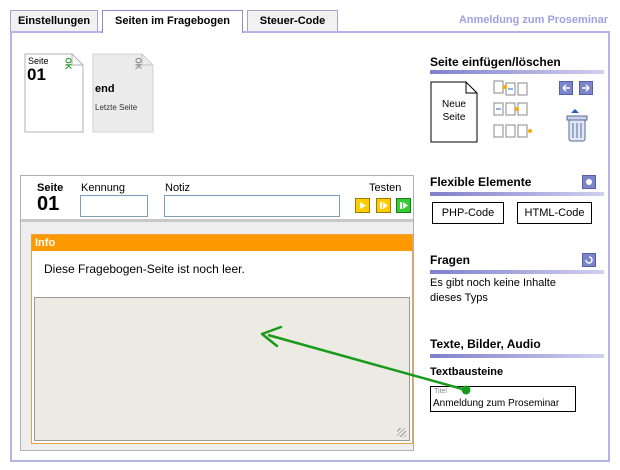 Image resolution: width=620 pixels, height=470 pixels. I want to click on page-thumb-number: end, so click(105, 89).